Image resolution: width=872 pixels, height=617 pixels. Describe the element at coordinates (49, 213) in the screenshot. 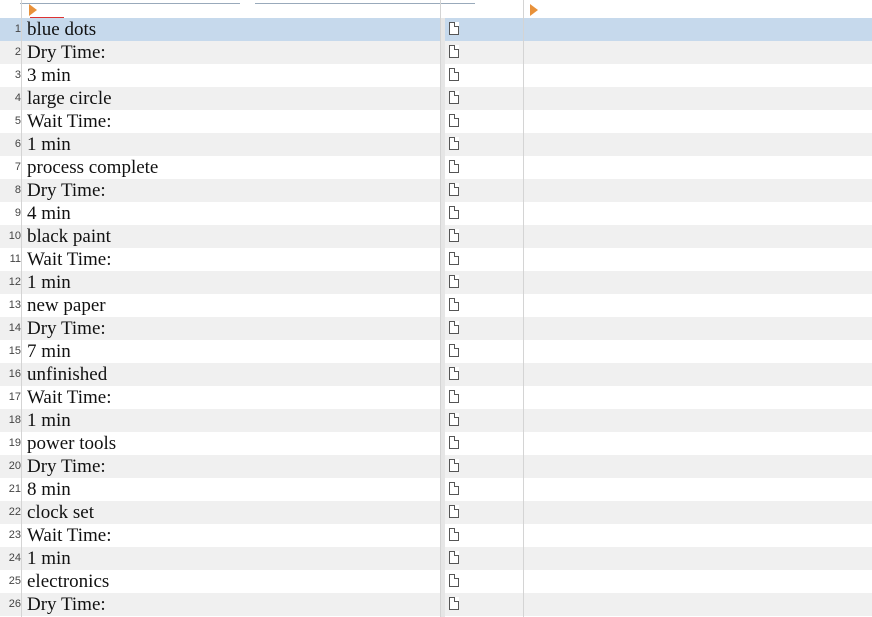

I see `cell-text: 4 min` at that location.